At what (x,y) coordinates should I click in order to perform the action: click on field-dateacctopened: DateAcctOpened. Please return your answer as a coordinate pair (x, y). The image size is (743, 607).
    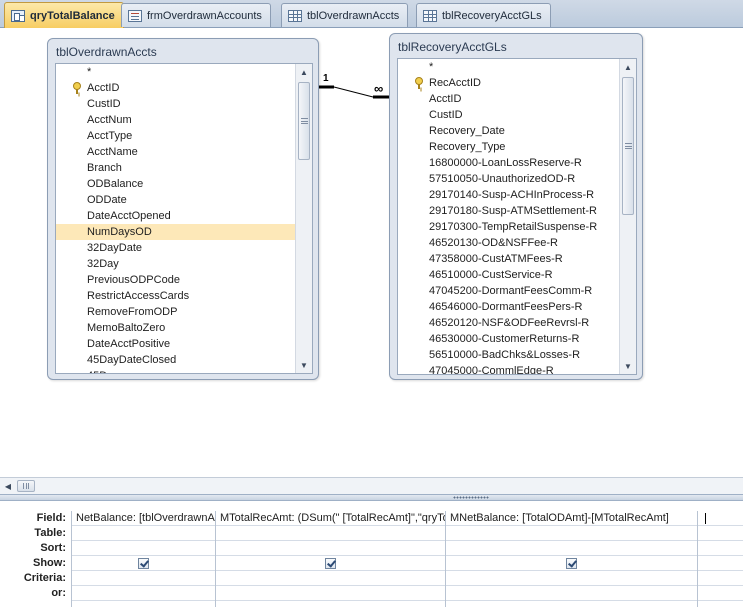
    Looking at the image, I should click on (175, 216).